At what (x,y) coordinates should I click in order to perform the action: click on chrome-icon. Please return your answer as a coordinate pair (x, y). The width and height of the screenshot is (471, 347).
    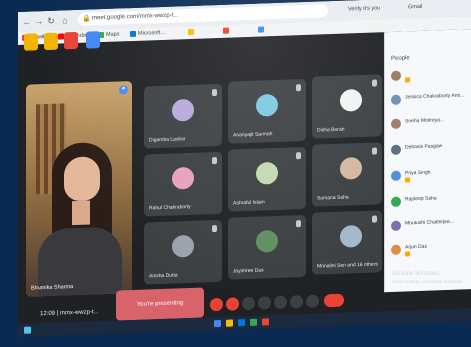
    Looking at the image, I should click on (217, 323).